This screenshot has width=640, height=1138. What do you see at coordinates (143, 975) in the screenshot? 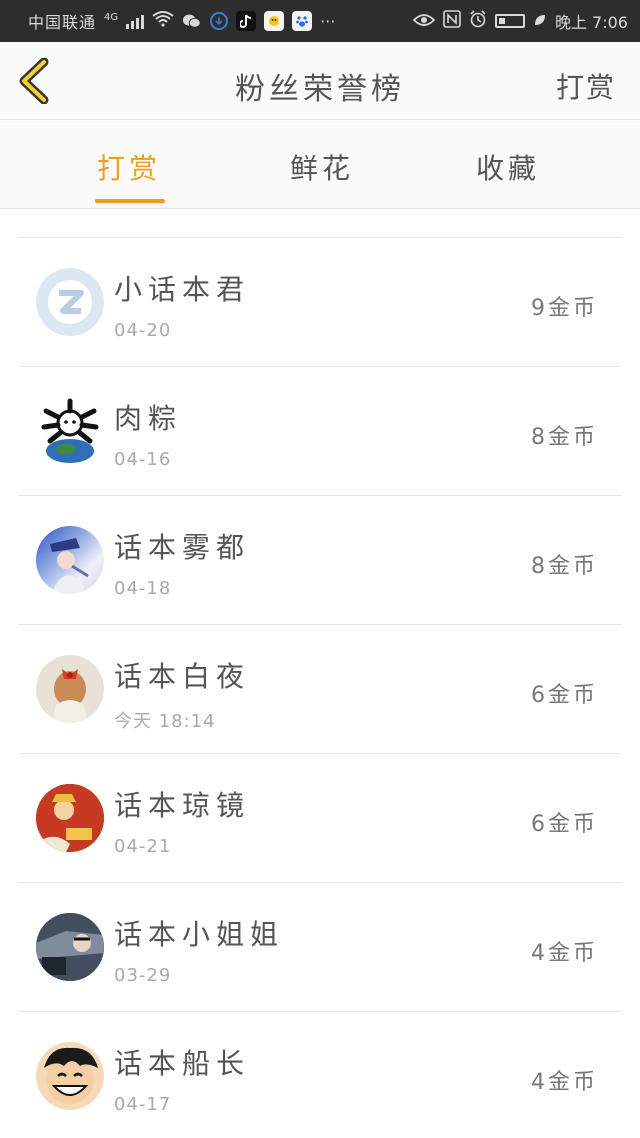
I see `tip-date: 03-29` at bounding box center [143, 975].